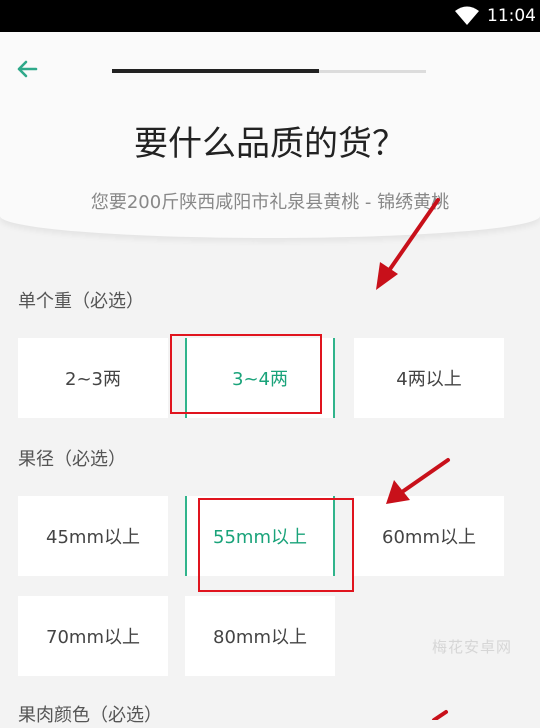 This screenshot has height=728, width=540. Describe the element at coordinates (216, 71) in the screenshot. I see `progress-fill` at that location.